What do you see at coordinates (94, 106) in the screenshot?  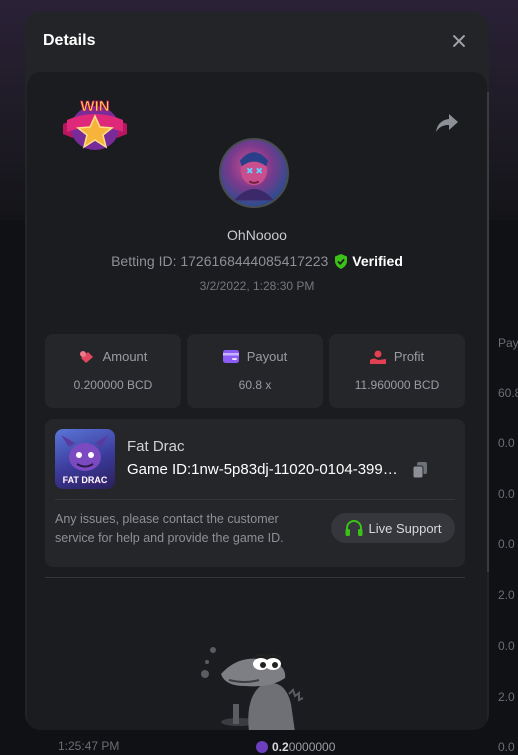 I see `badge-text: WIN` at bounding box center [94, 106].